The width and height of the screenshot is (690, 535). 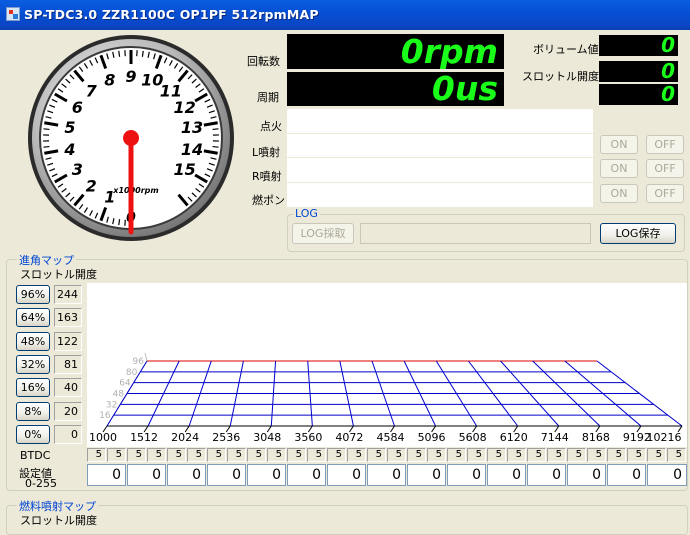 I want to click on chart-y-tick-label: 32, so click(x=111, y=405).